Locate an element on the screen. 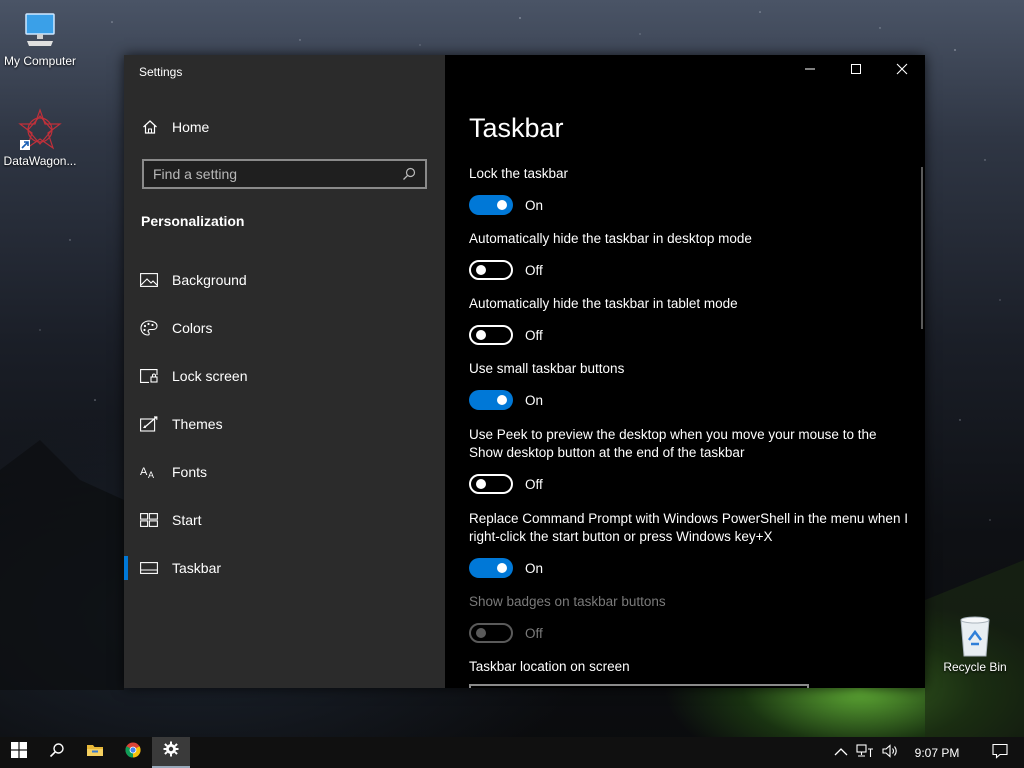 The image size is (1024, 768). start-icon is located at coordinates (149, 520).